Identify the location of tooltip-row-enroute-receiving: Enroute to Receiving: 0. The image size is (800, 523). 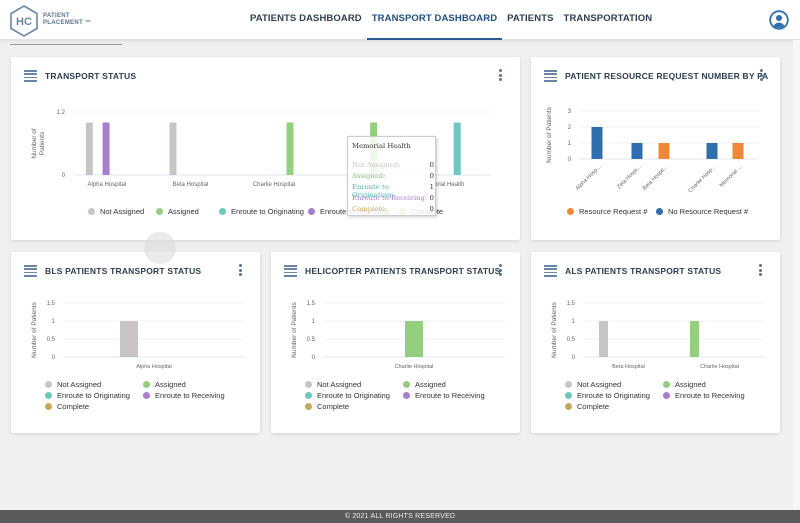
(393, 198).